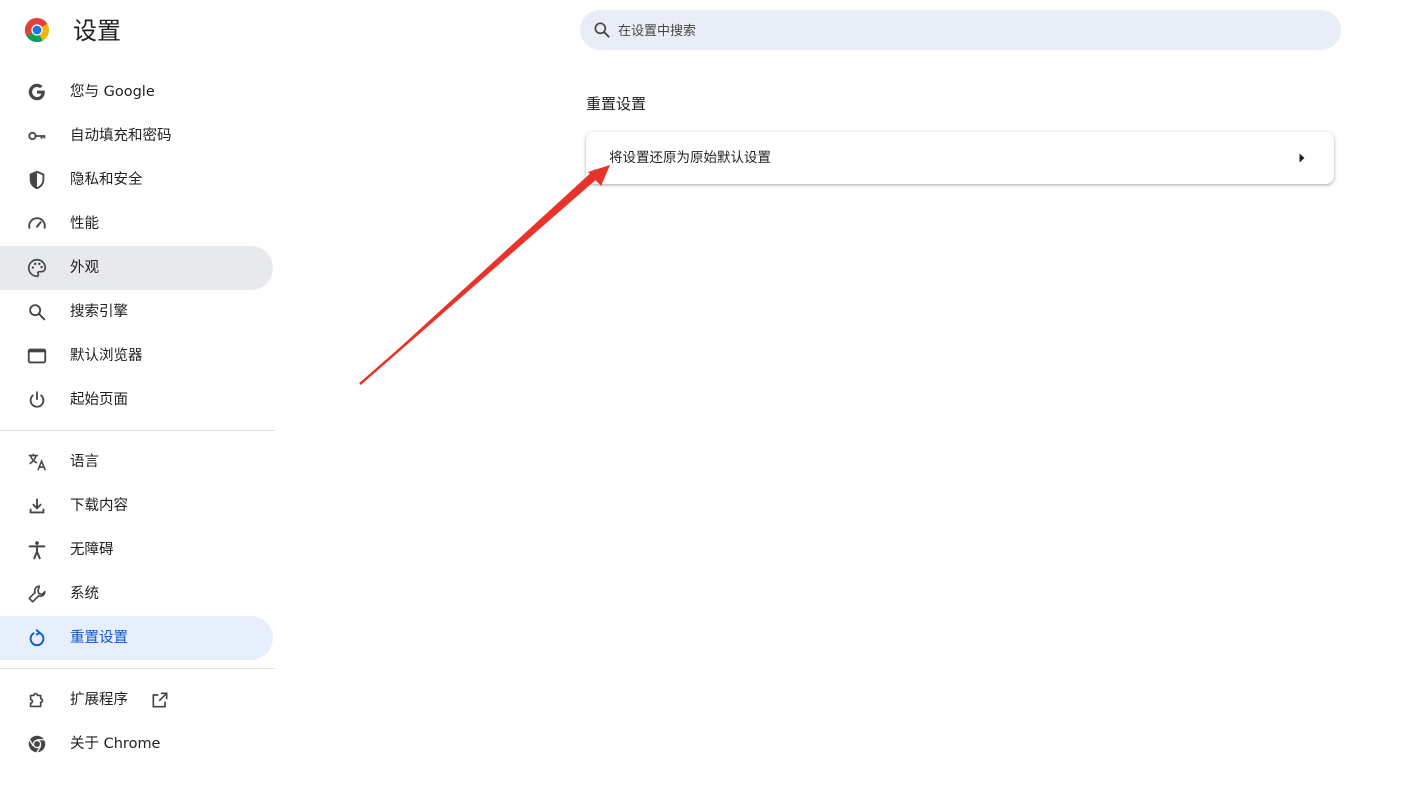 This screenshot has height=800, width=1422. Describe the element at coordinates (37, 356) in the screenshot. I see `browser-window-icon` at that location.